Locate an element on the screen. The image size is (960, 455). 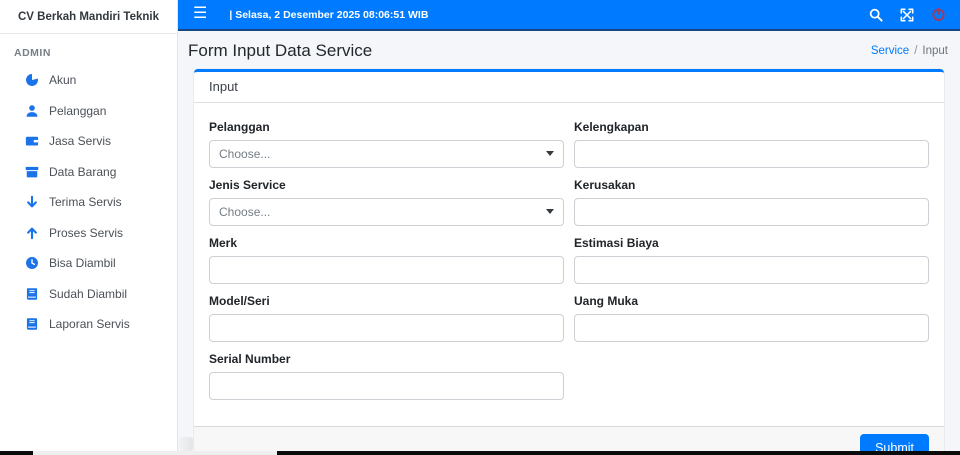
top-navbar: ☰ | Selasa, 2 Desember 2025 08:06:51 WIB is located at coordinates (569, 15).